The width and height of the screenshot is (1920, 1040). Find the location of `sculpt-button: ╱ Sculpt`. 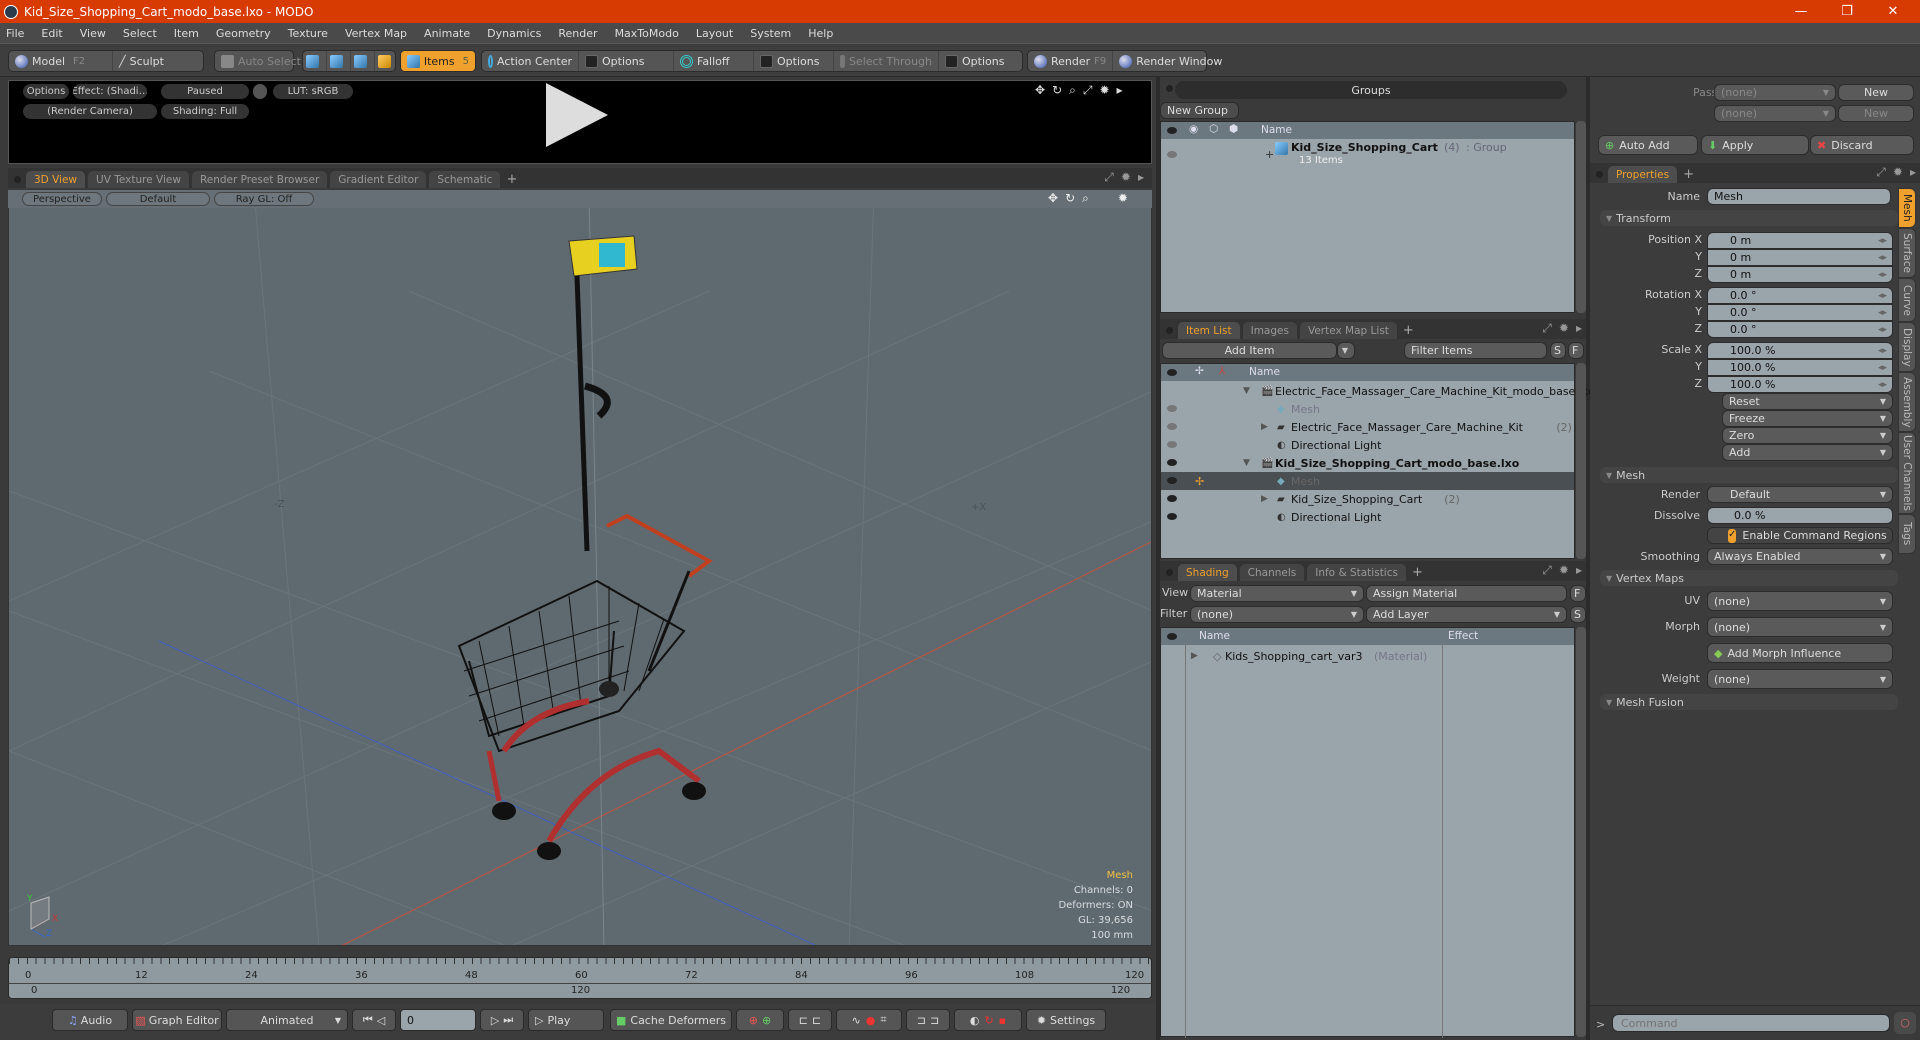

sculpt-button: ╱ Sculpt is located at coordinates (141, 61).